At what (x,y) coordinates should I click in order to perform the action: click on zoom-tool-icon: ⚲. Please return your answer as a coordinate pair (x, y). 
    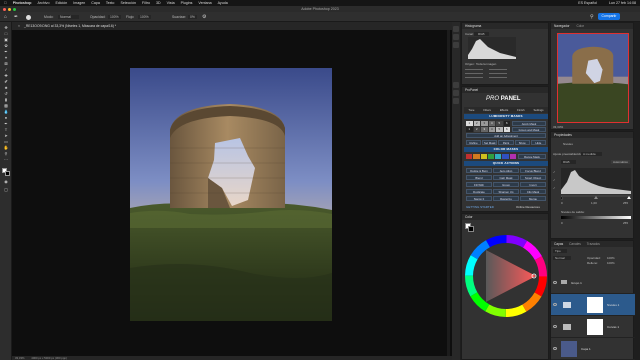
    Looking at the image, I should click on (6, 154).